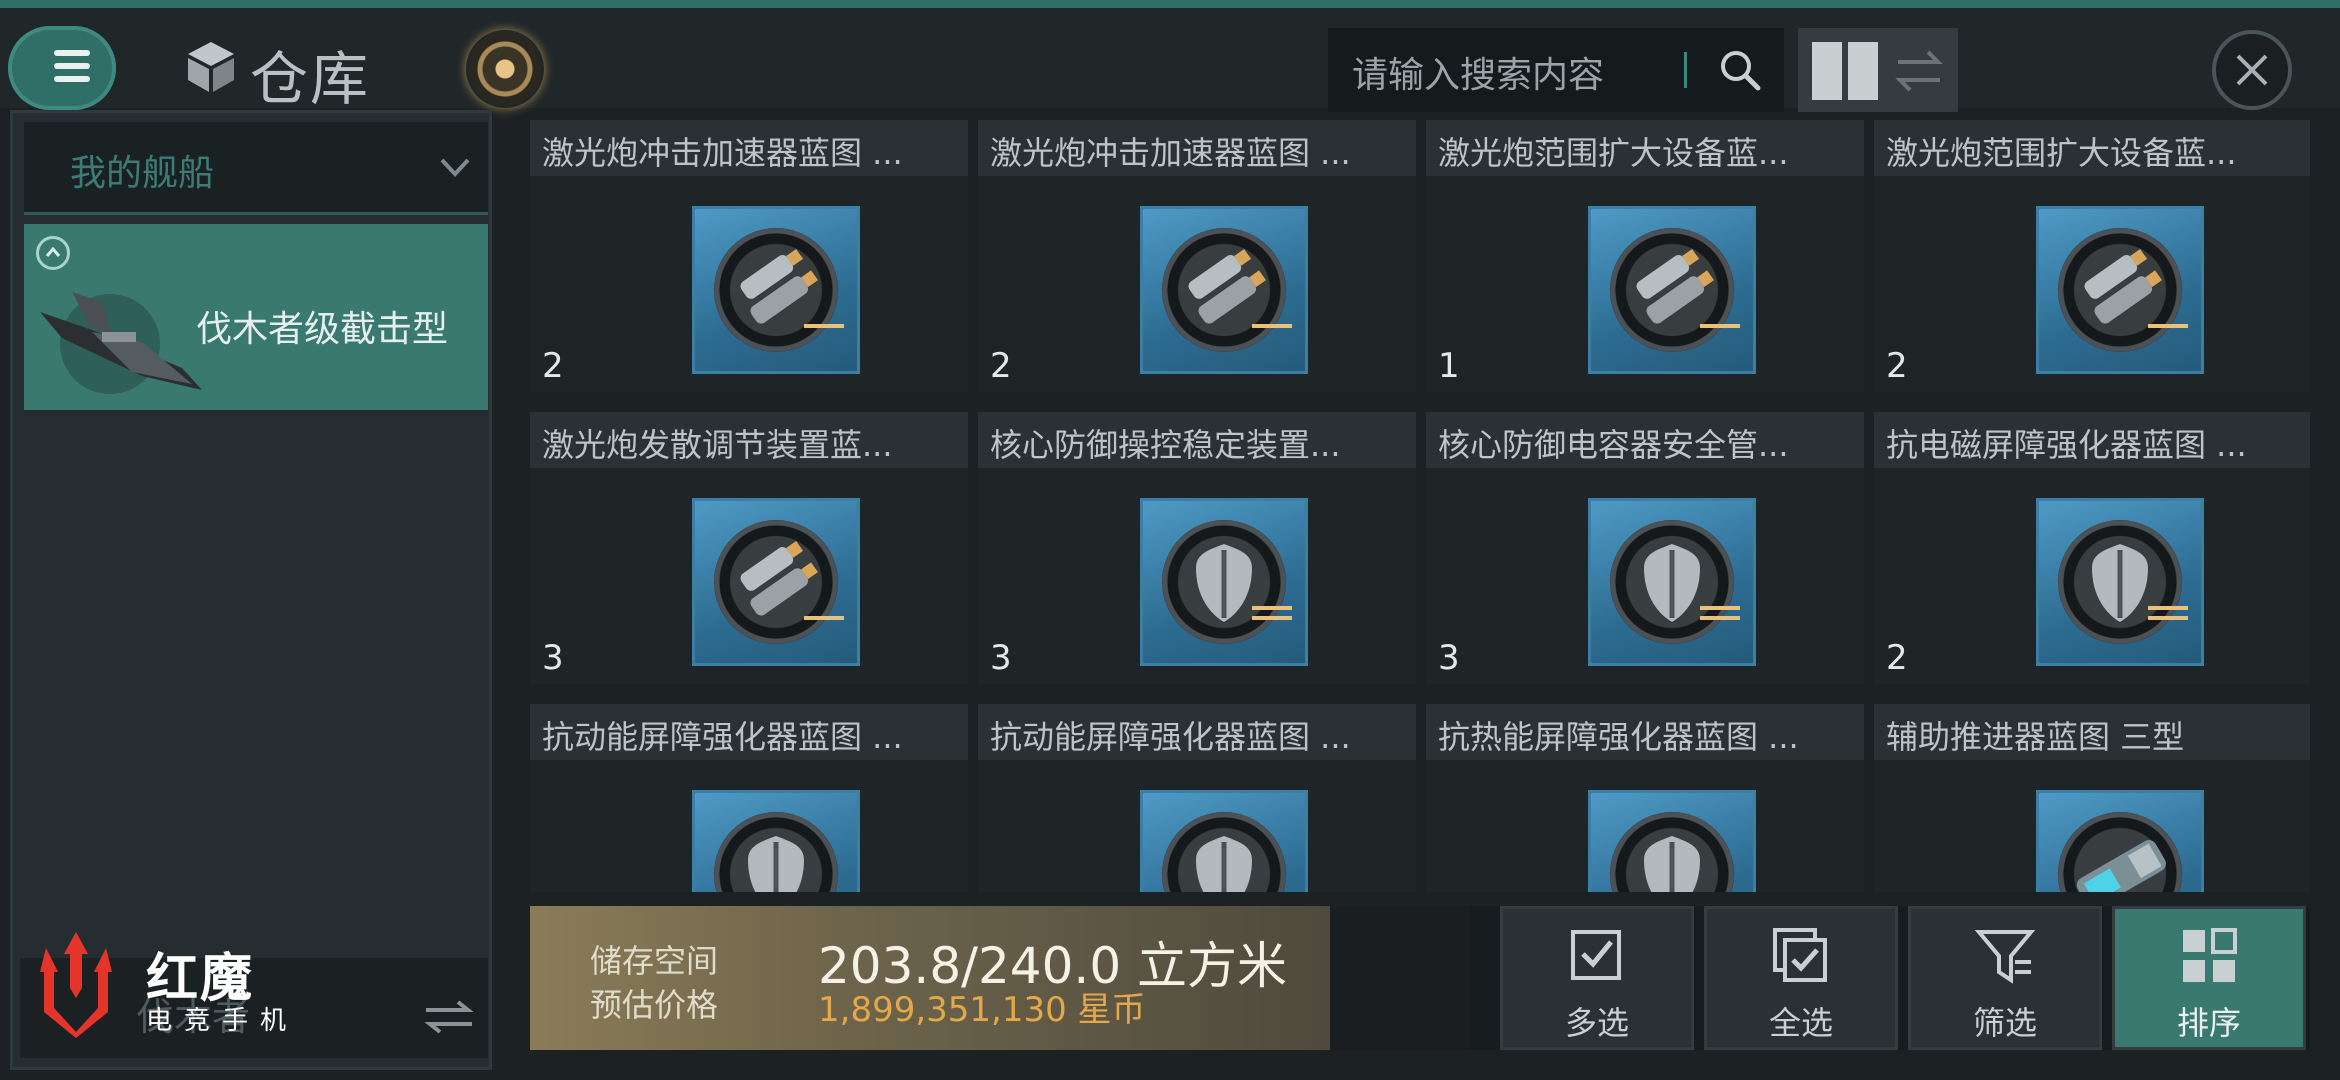  I want to click on ship-image, so click(121, 343).